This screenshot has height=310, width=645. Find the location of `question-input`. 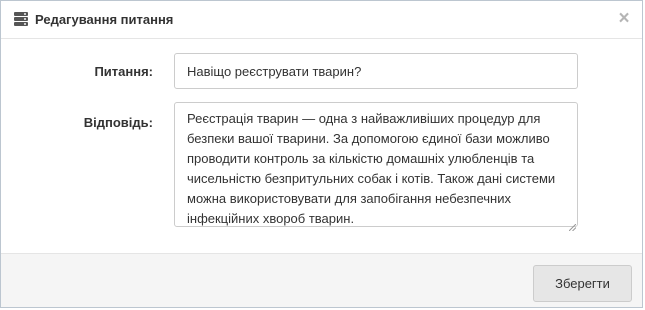

question-input is located at coordinates (376, 71).